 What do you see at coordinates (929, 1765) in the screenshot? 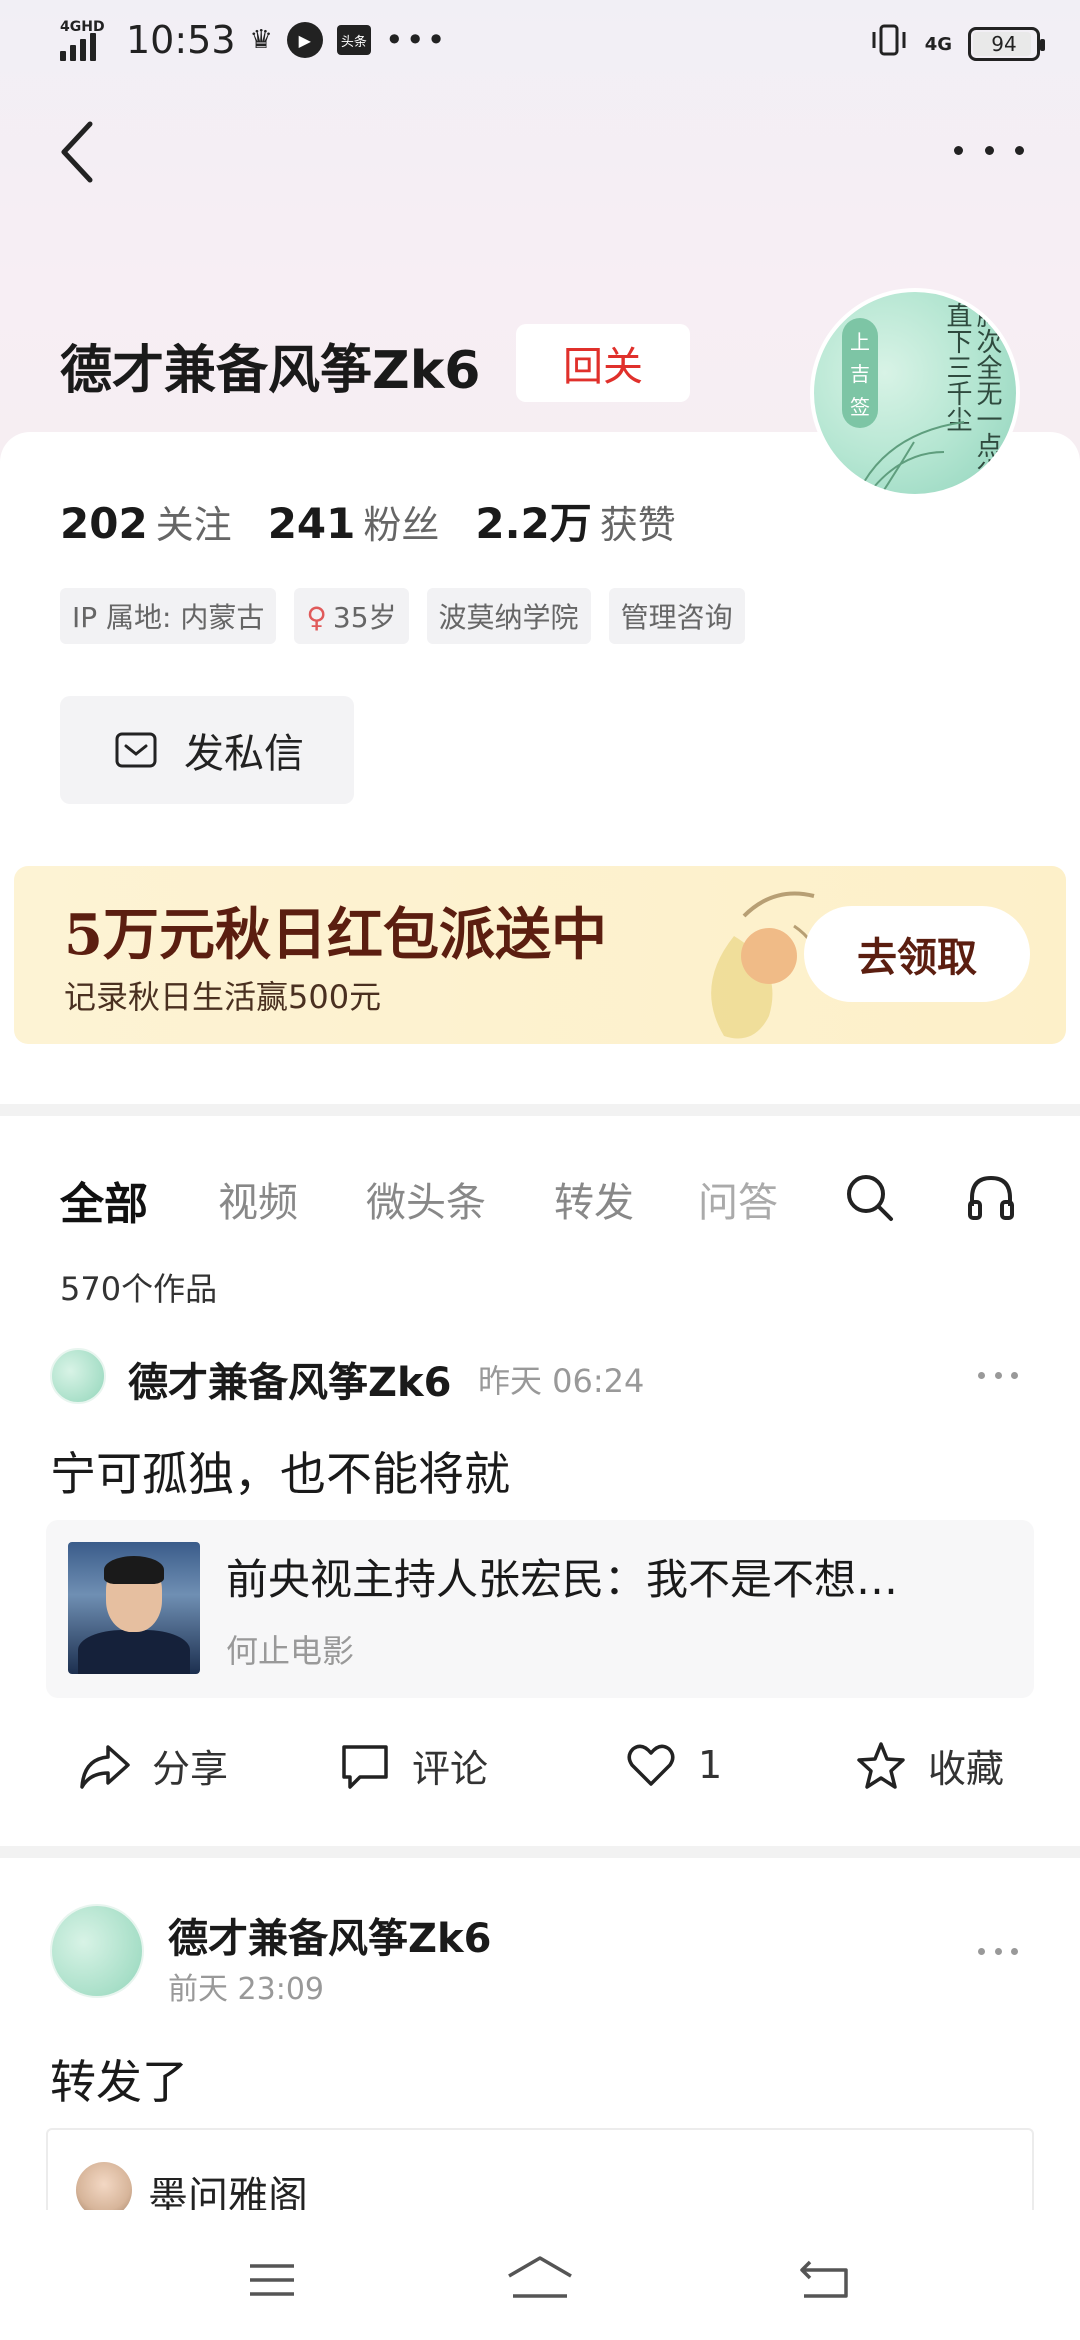
I see `favorite-button: 收藏` at bounding box center [929, 1765].